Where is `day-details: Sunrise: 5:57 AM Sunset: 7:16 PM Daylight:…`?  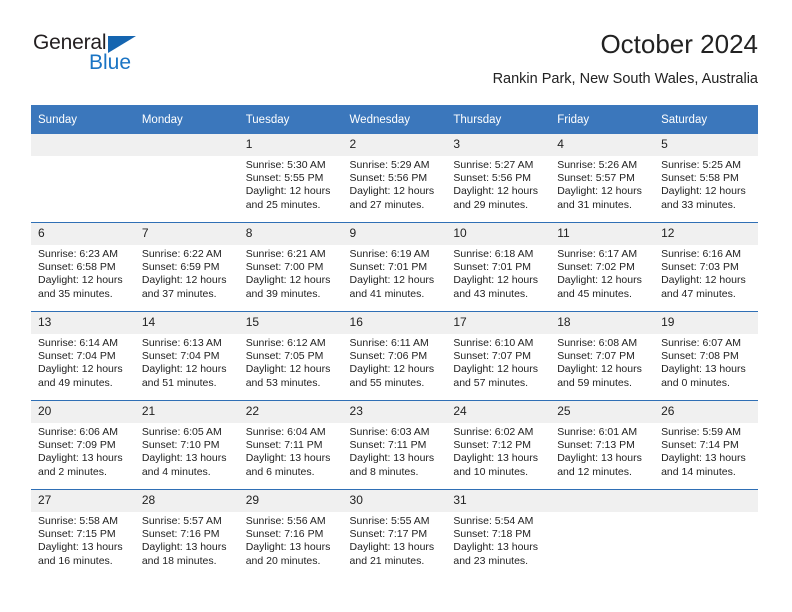 day-details: Sunrise: 5:57 AM Sunset: 7:16 PM Daylight:… is located at coordinates (187, 540).